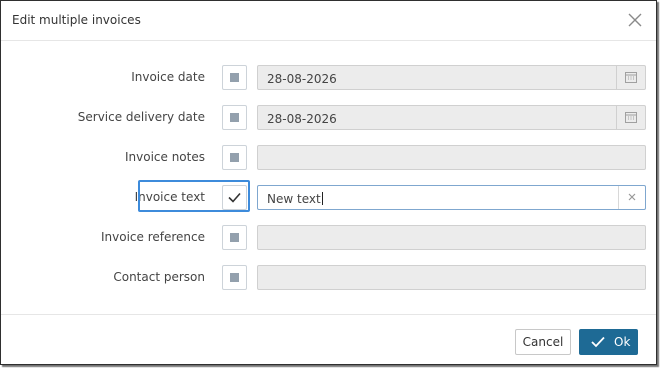  I want to click on field-checkbox-checked, so click(234, 197).